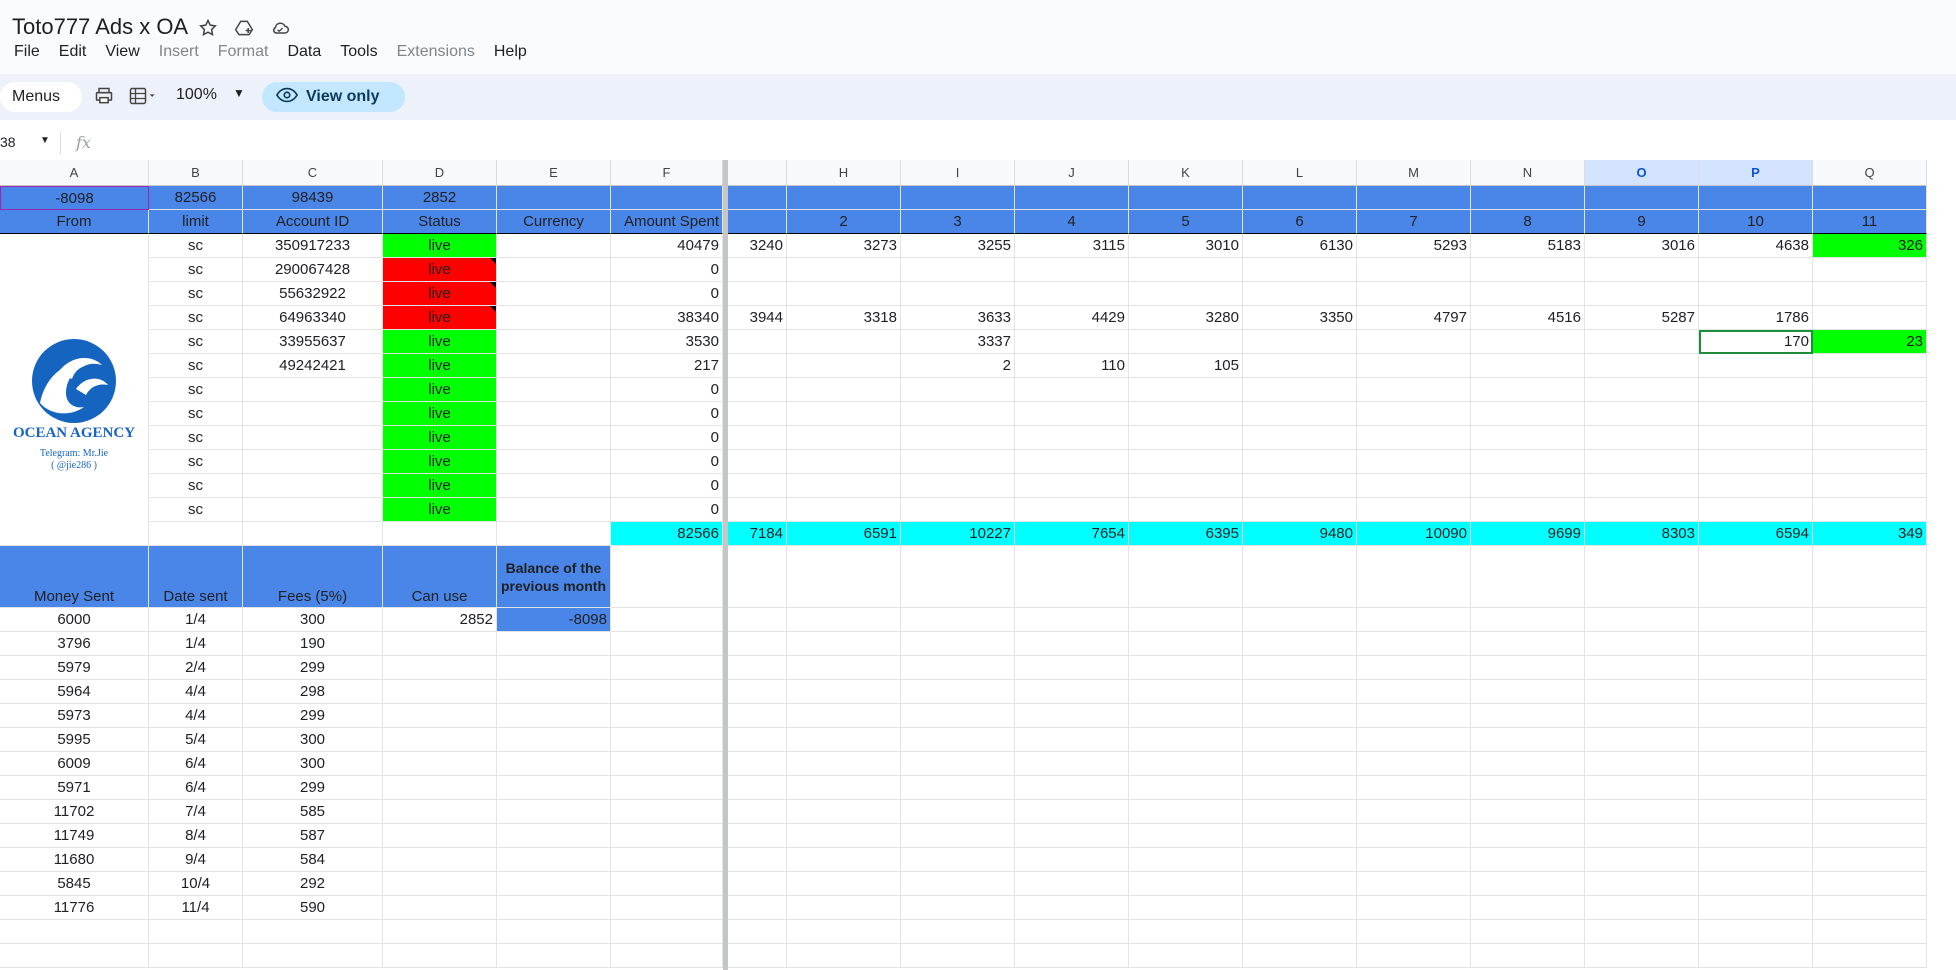  Describe the element at coordinates (313, 860) in the screenshot. I see `fee-cell: 584` at that location.